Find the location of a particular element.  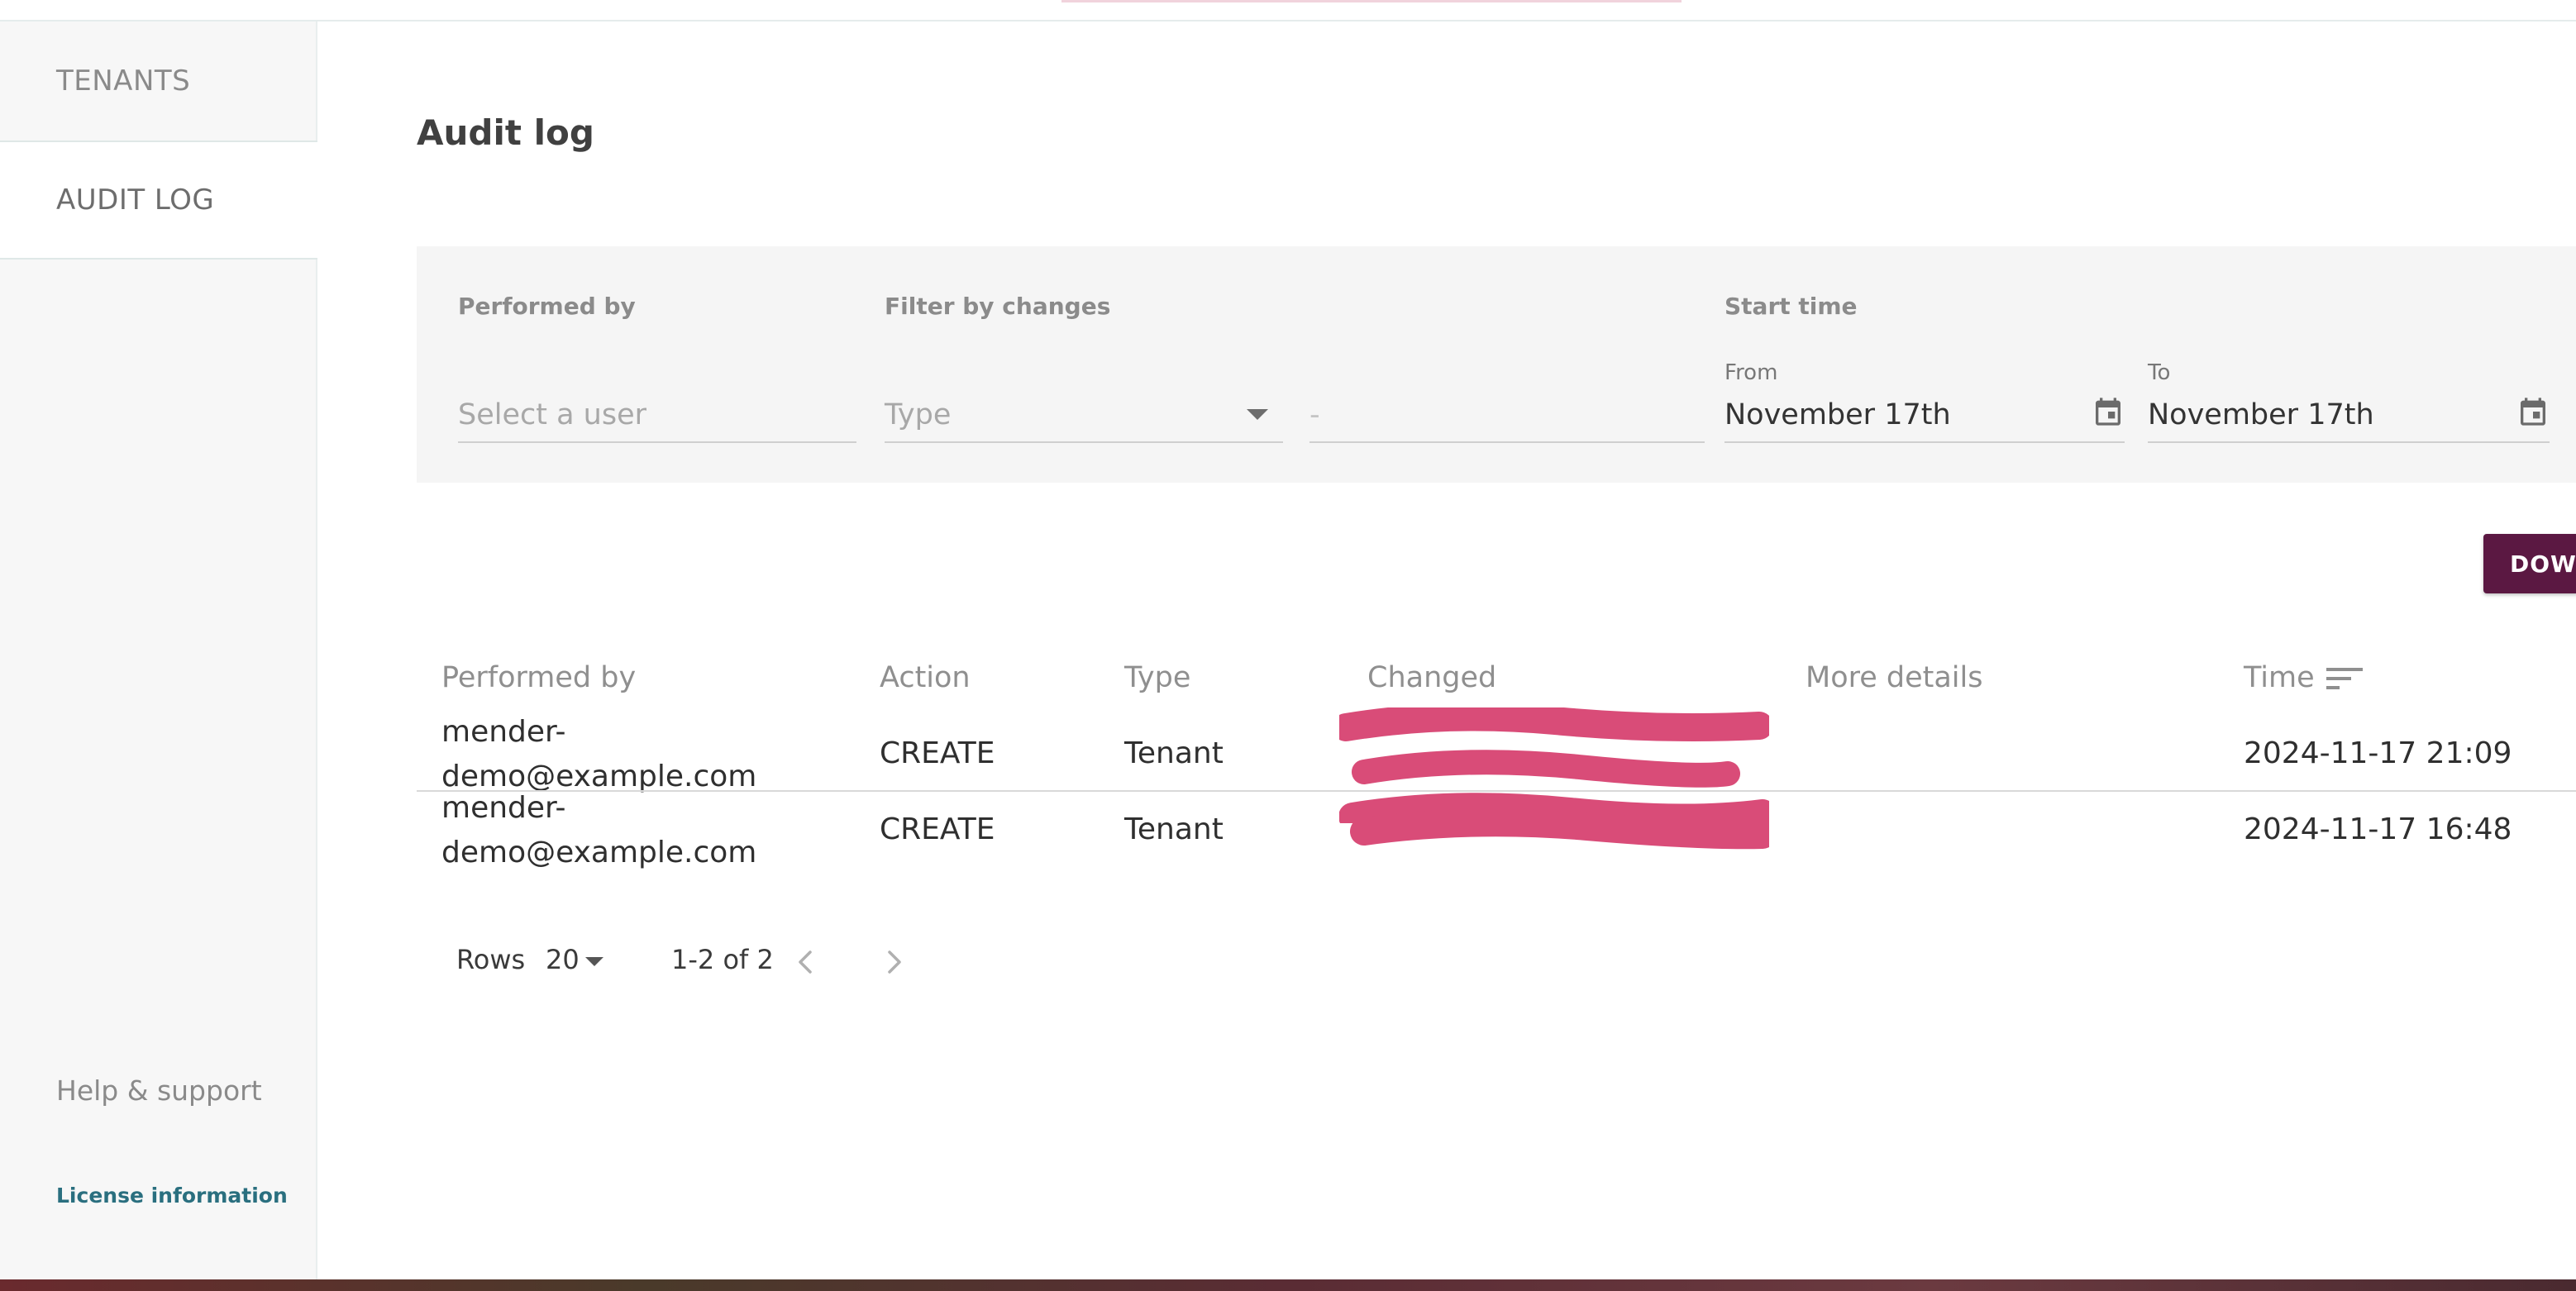

column-header-type: Type is located at coordinates (1157, 677).